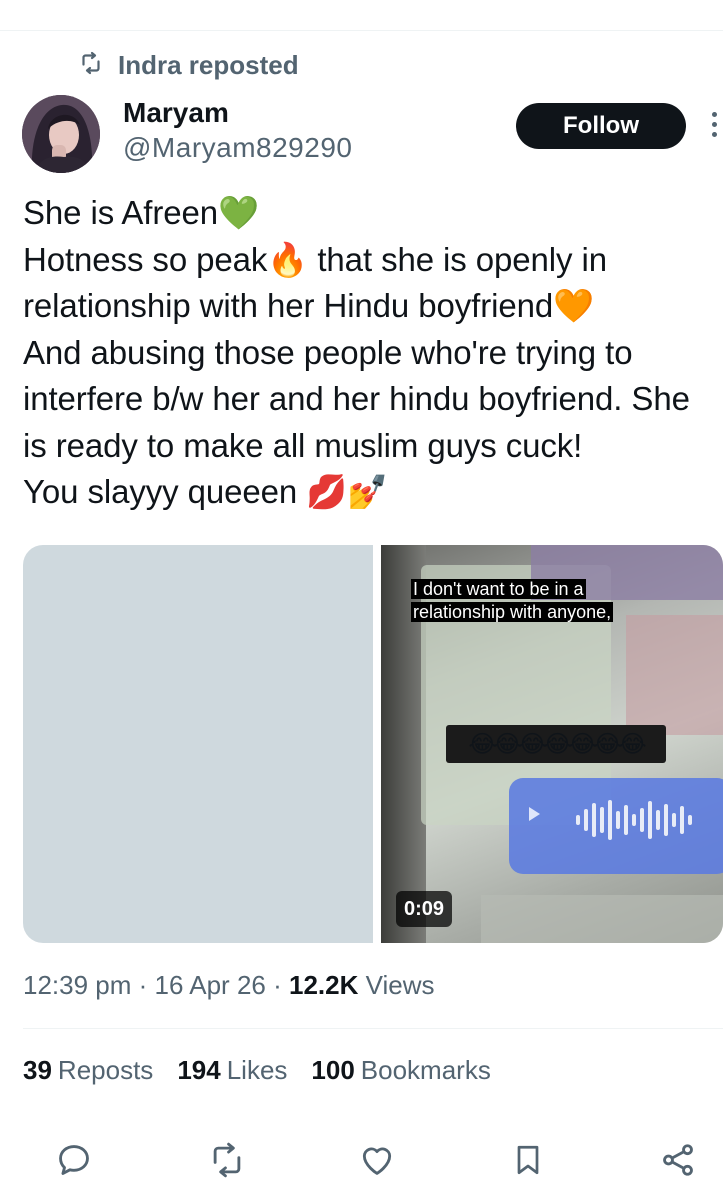  Describe the element at coordinates (498, 589) in the screenshot. I see `video-caption-line1: I don't want to be in a` at that location.